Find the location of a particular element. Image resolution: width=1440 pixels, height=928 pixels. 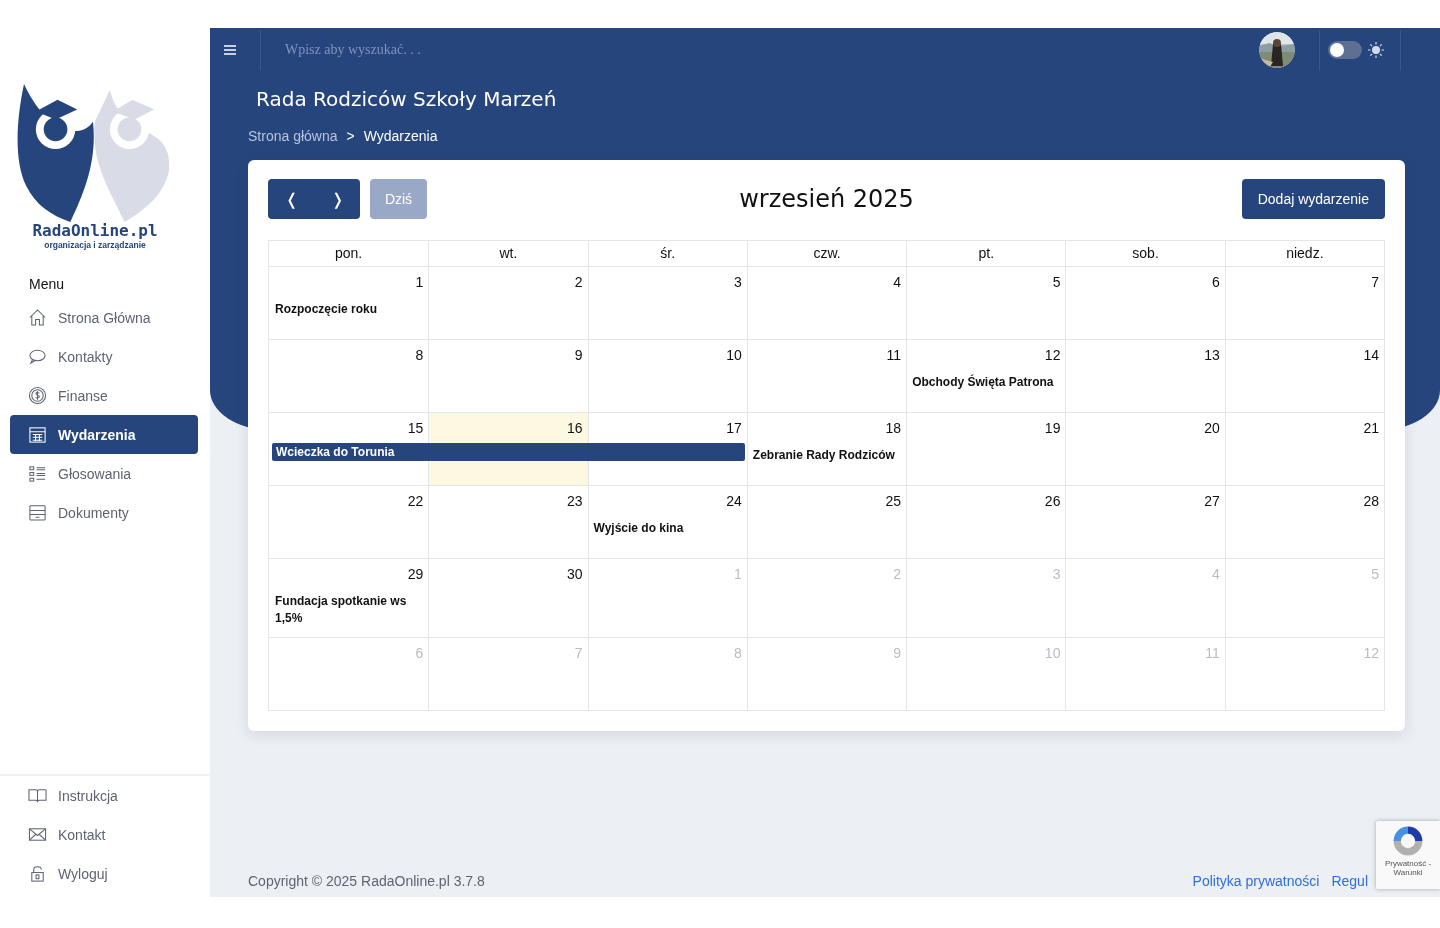

event-label: Fundacja spotkanie ws 1,5% is located at coordinates (349, 613).